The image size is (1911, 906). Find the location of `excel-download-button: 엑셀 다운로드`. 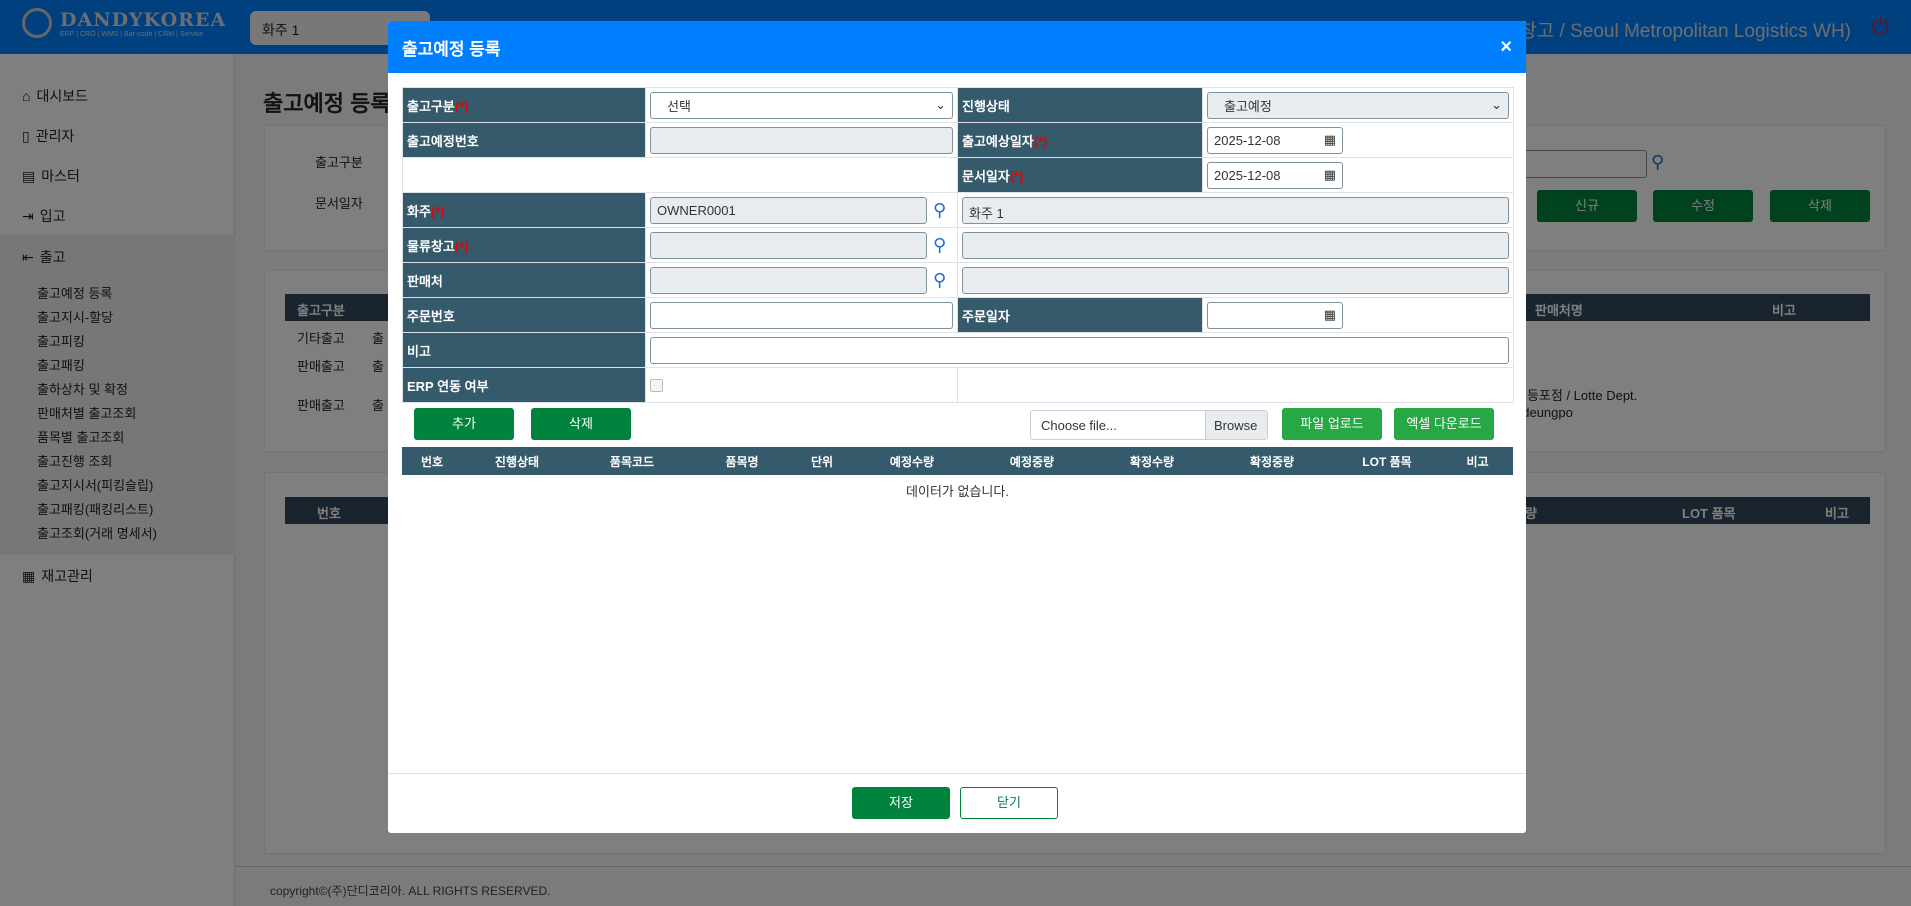

excel-download-button: 엑셀 다운로드 is located at coordinates (1444, 424).